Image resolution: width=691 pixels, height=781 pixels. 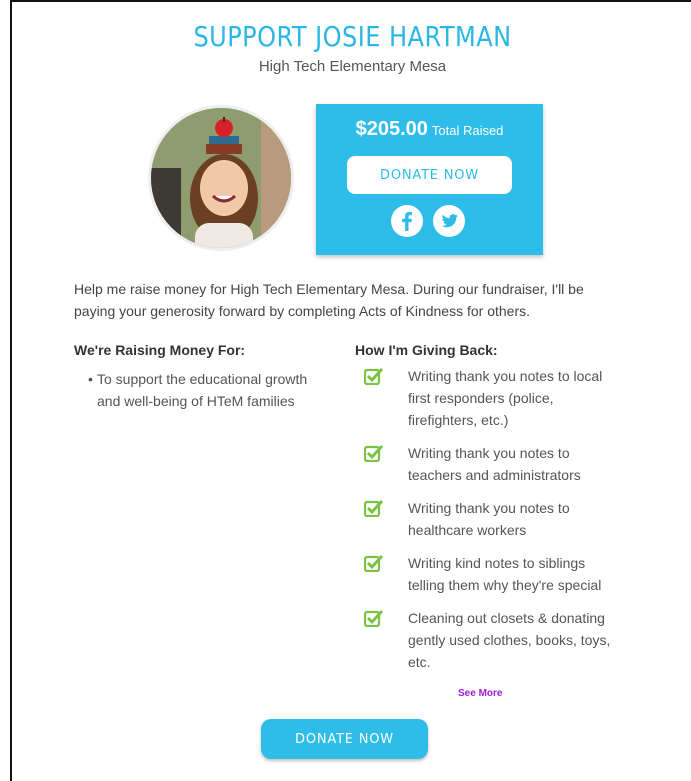 What do you see at coordinates (480, 693) in the screenshot?
I see `see-more-link: See More` at bounding box center [480, 693].